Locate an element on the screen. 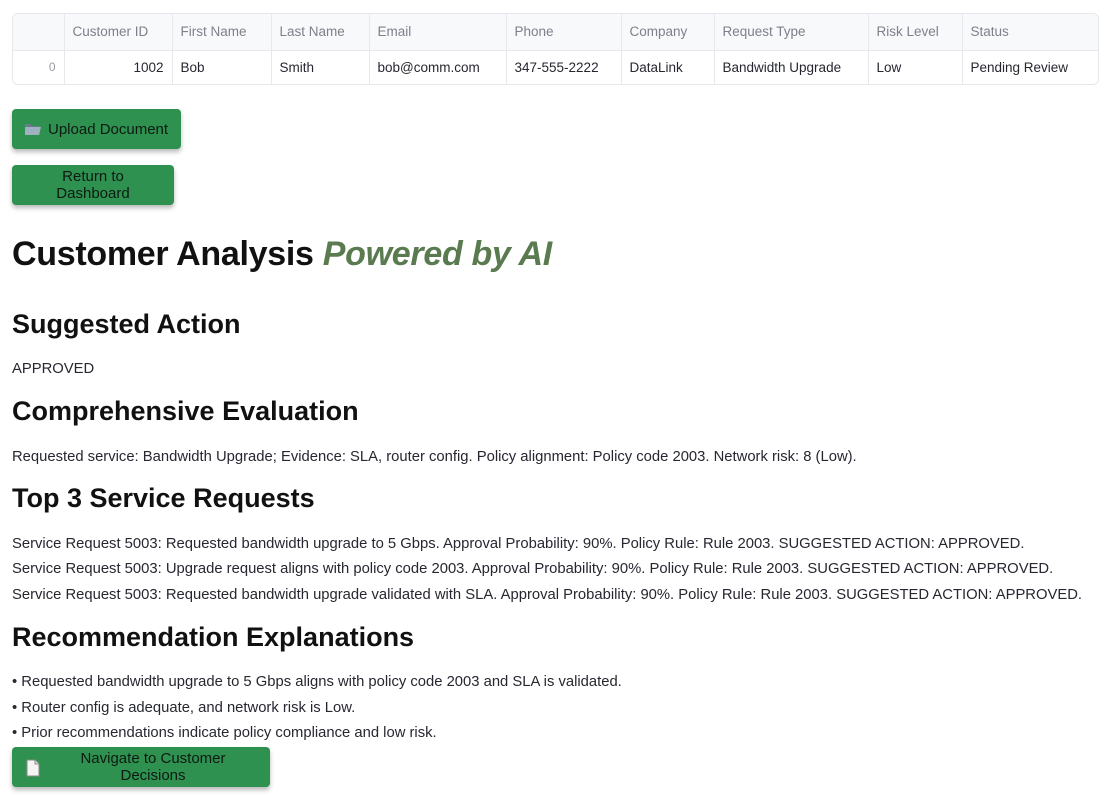  cell-last-name: Smith is located at coordinates (320, 67).